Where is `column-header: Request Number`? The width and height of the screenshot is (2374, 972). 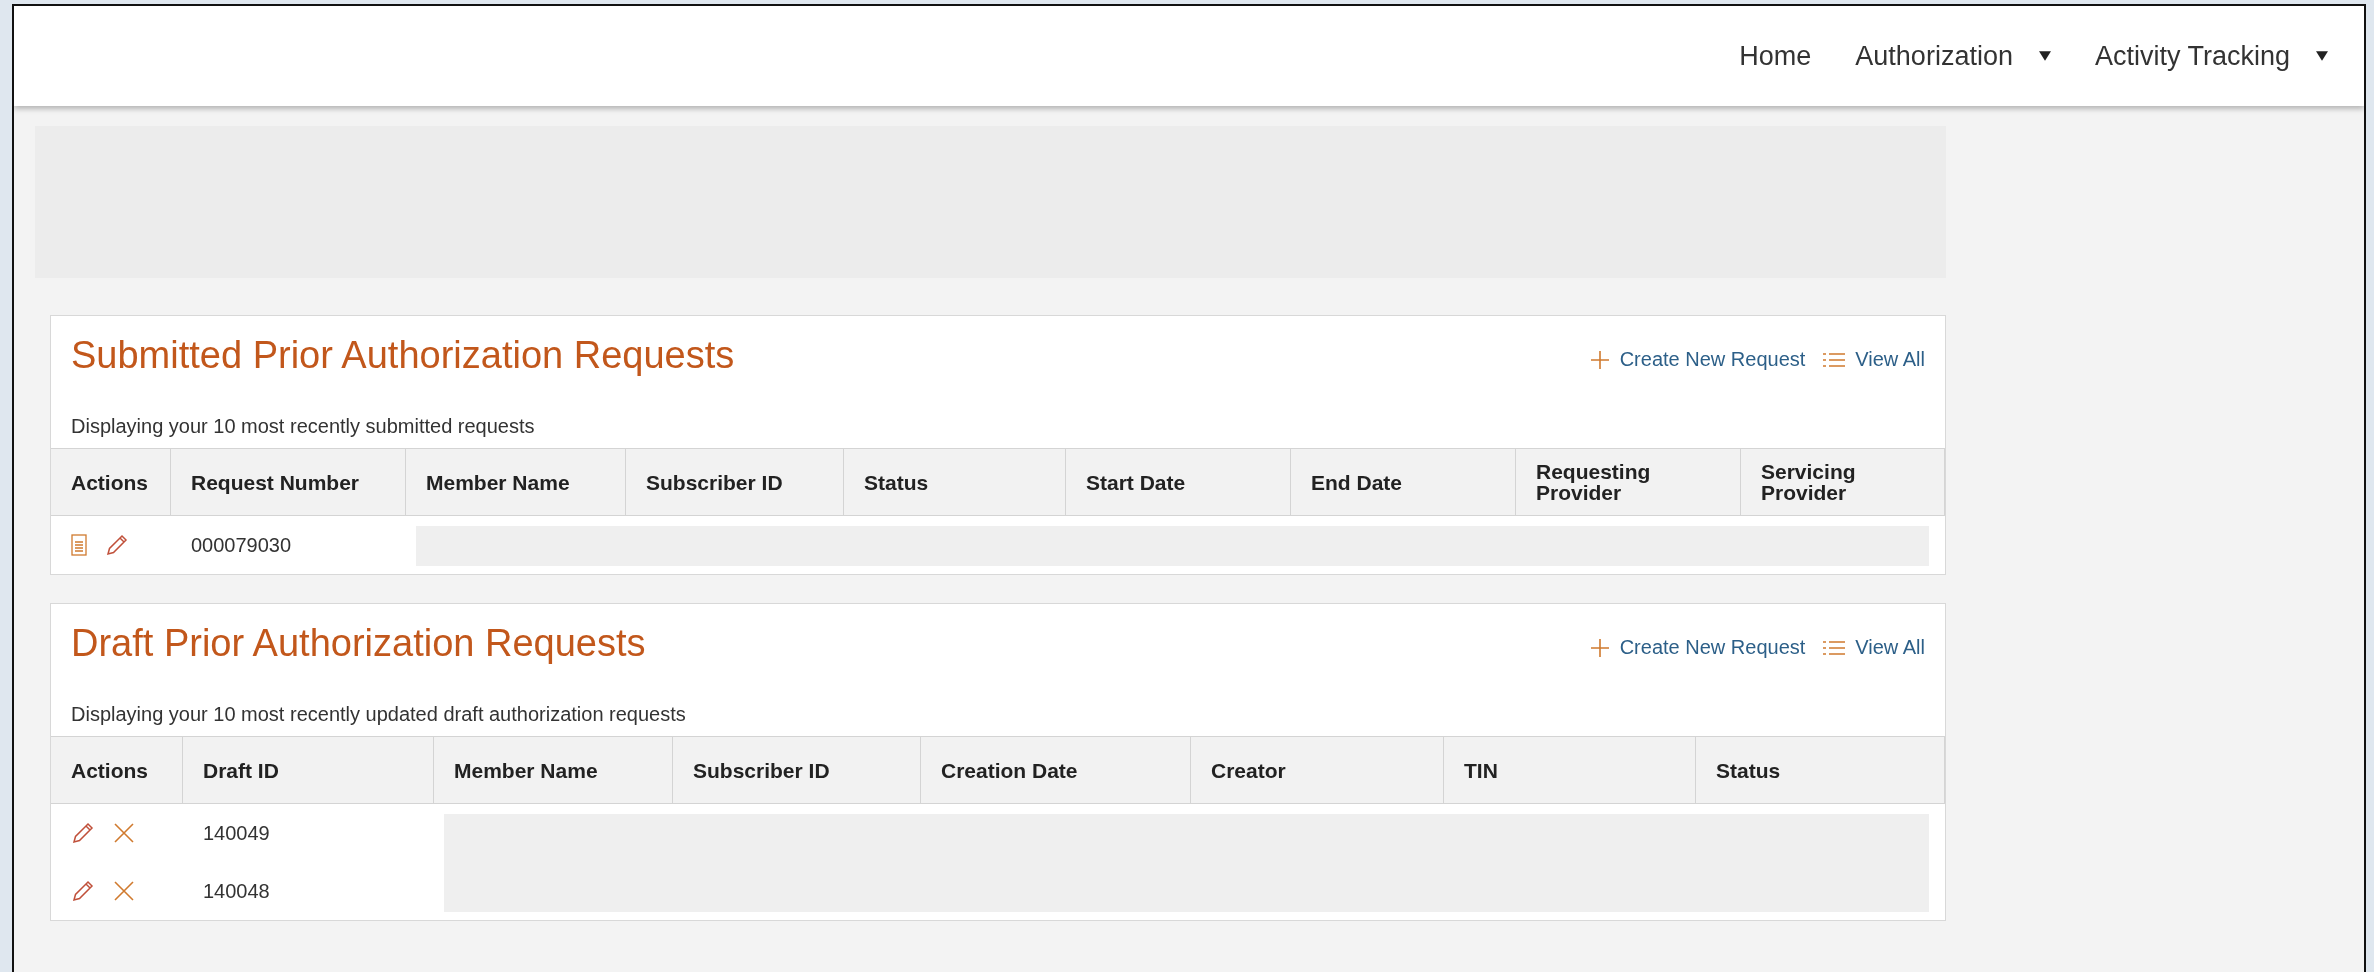
column-header: Request Number is located at coordinates (288, 482).